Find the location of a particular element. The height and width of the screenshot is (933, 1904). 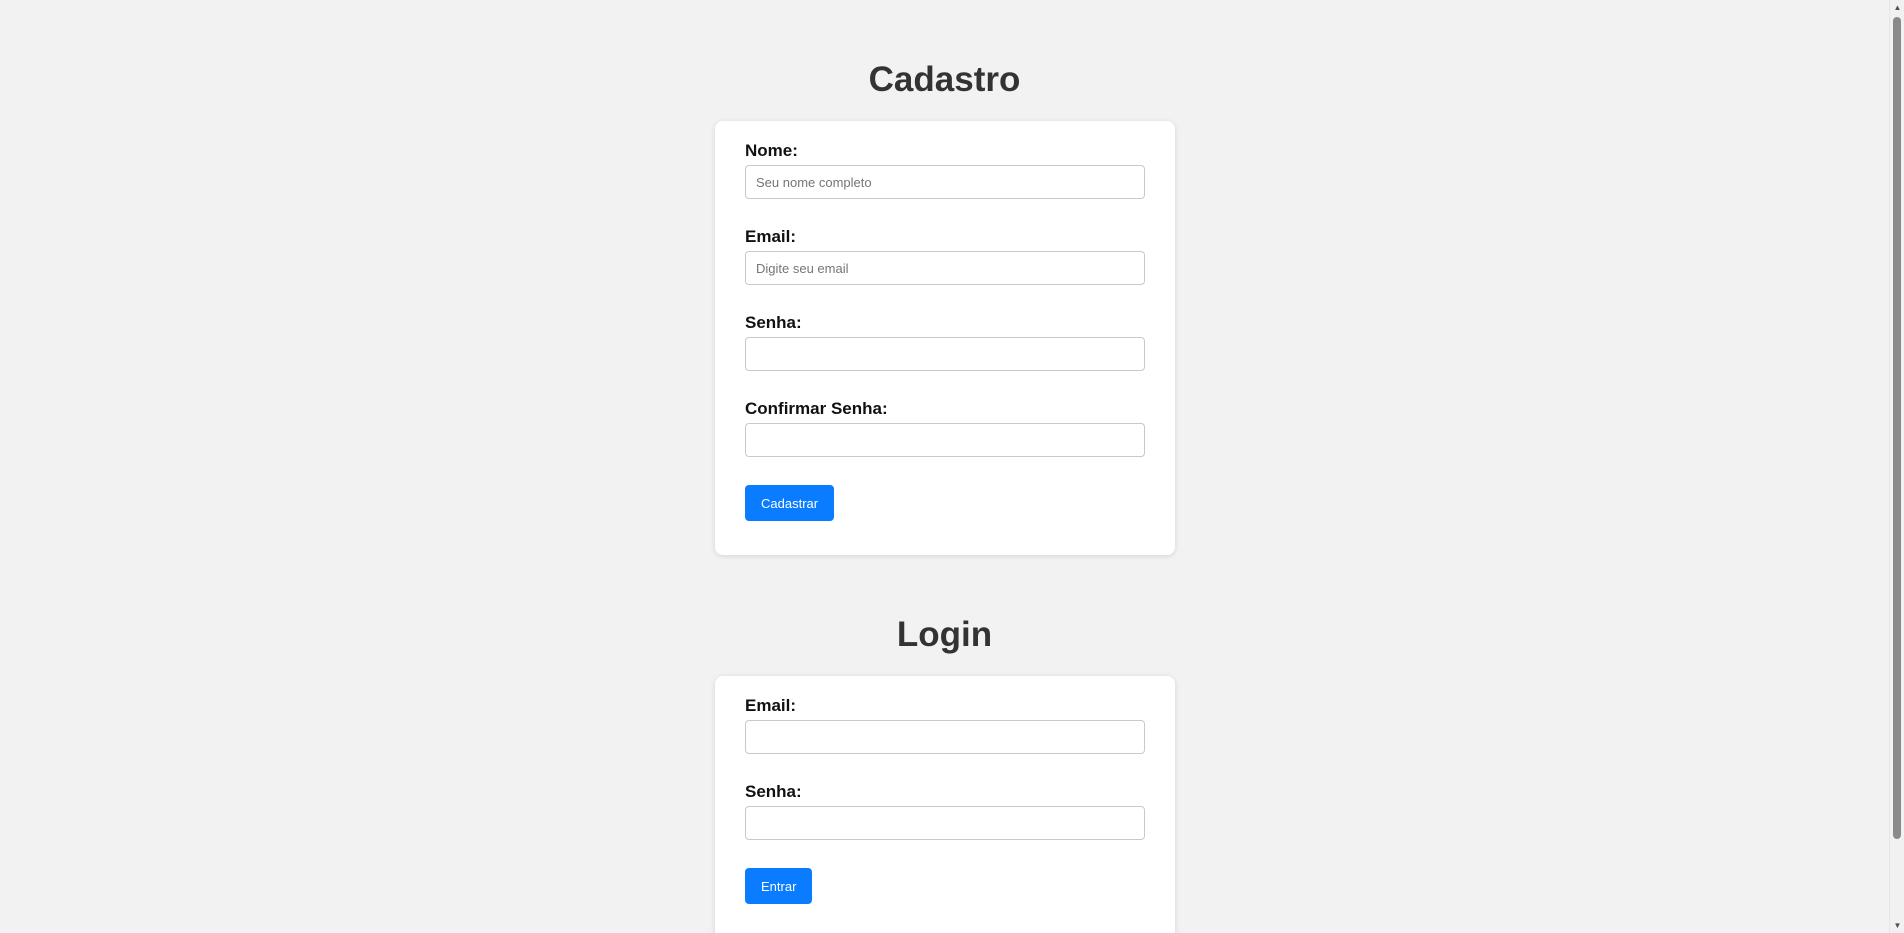

scrollbar-thumb is located at coordinates (1897, 428).